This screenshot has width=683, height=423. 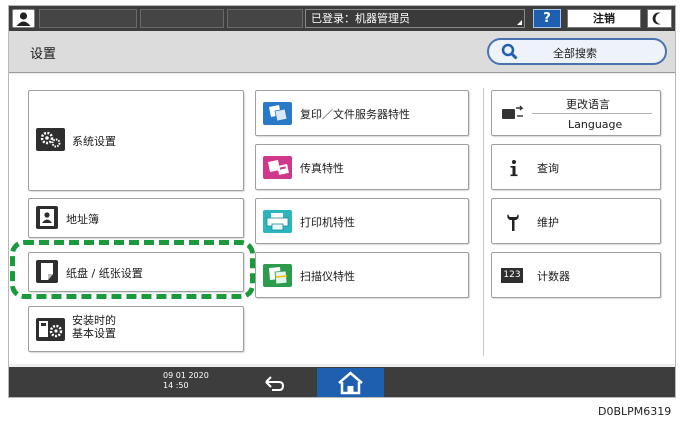 I want to click on language-switch-icon, so click(x=513, y=112).